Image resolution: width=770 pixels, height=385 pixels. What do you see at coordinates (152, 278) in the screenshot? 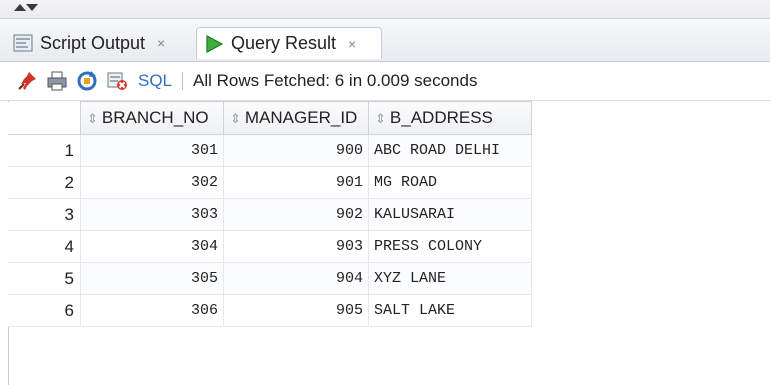
I see `cell-branch-no: 305` at bounding box center [152, 278].